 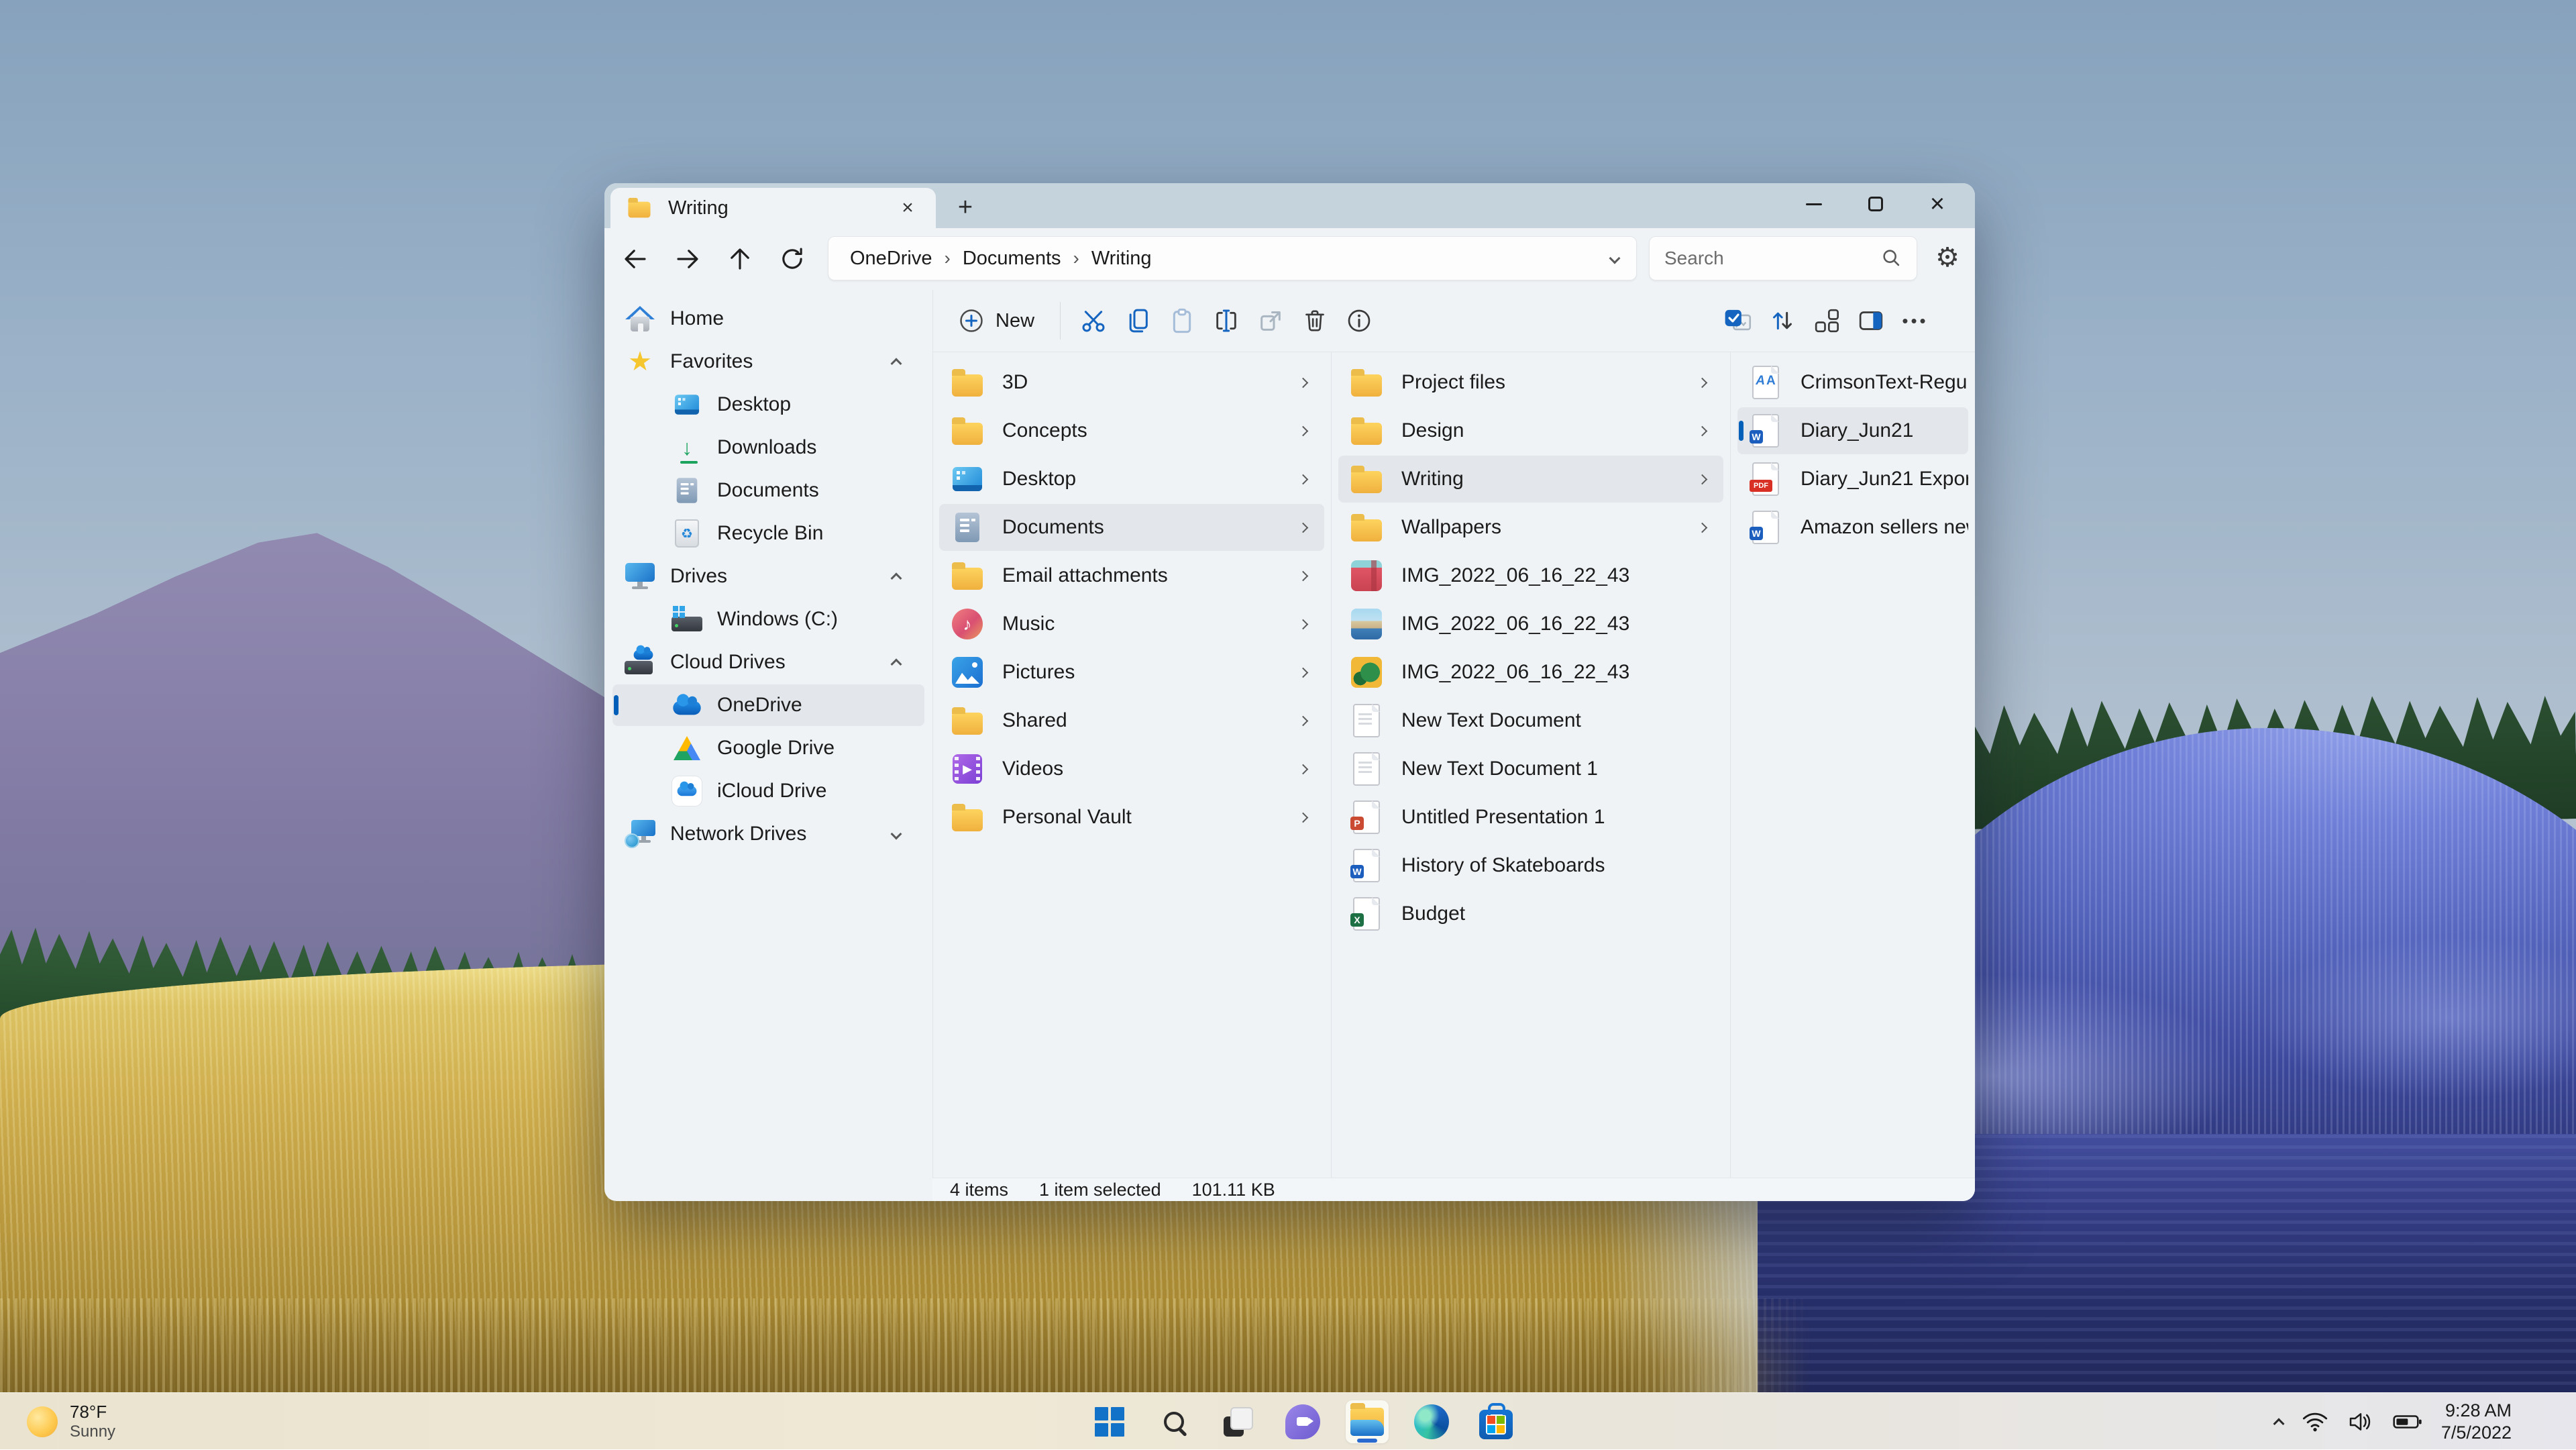 I want to click on word-file-icon: W, so click(x=1765, y=527).